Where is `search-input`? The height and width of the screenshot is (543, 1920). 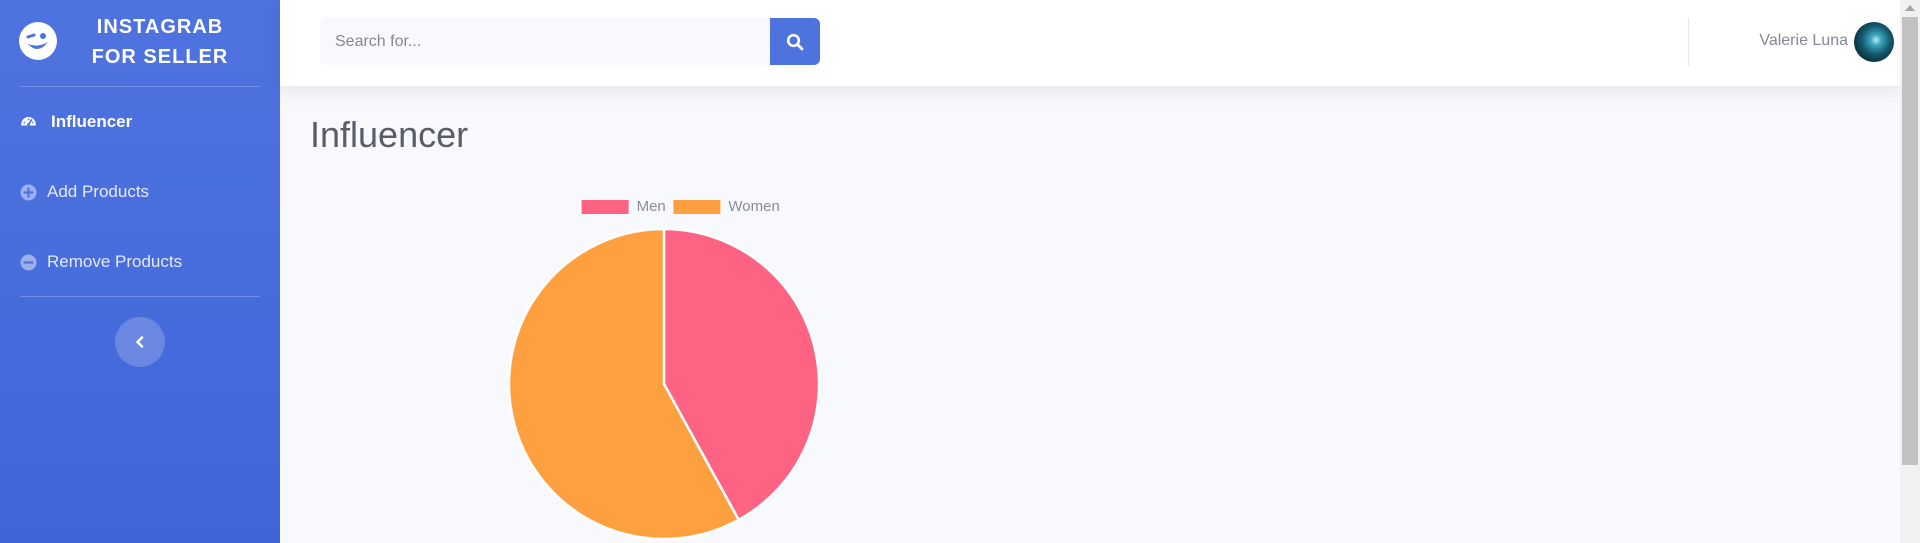
search-input is located at coordinates (545, 41).